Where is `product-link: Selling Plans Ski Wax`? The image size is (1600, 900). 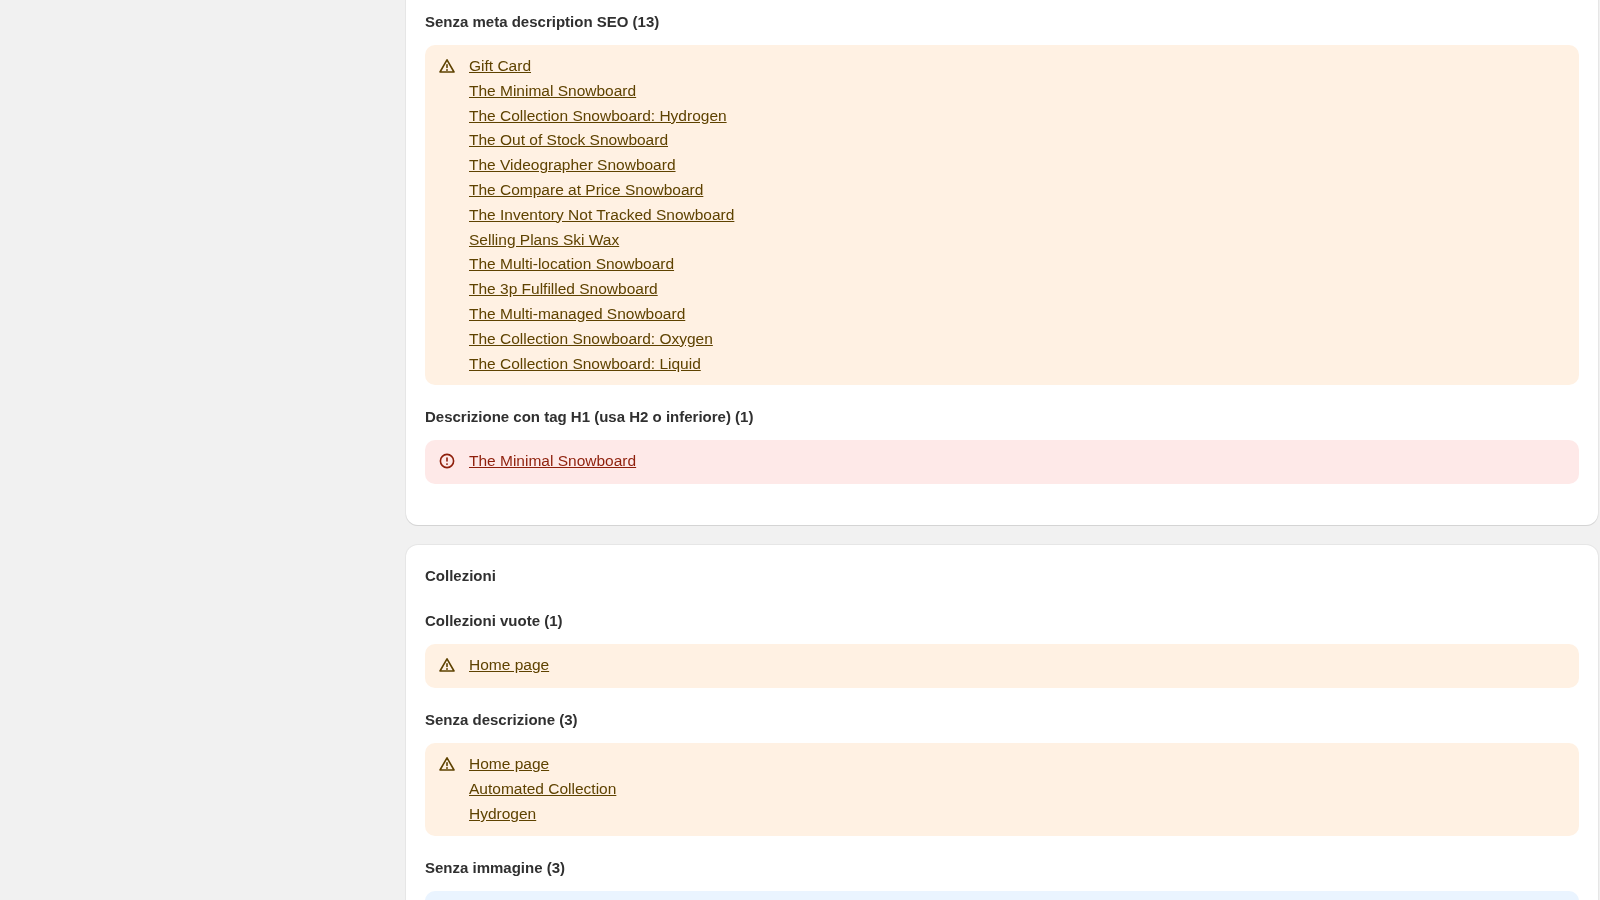 product-link: Selling Plans Ski Wax is located at coordinates (544, 239).